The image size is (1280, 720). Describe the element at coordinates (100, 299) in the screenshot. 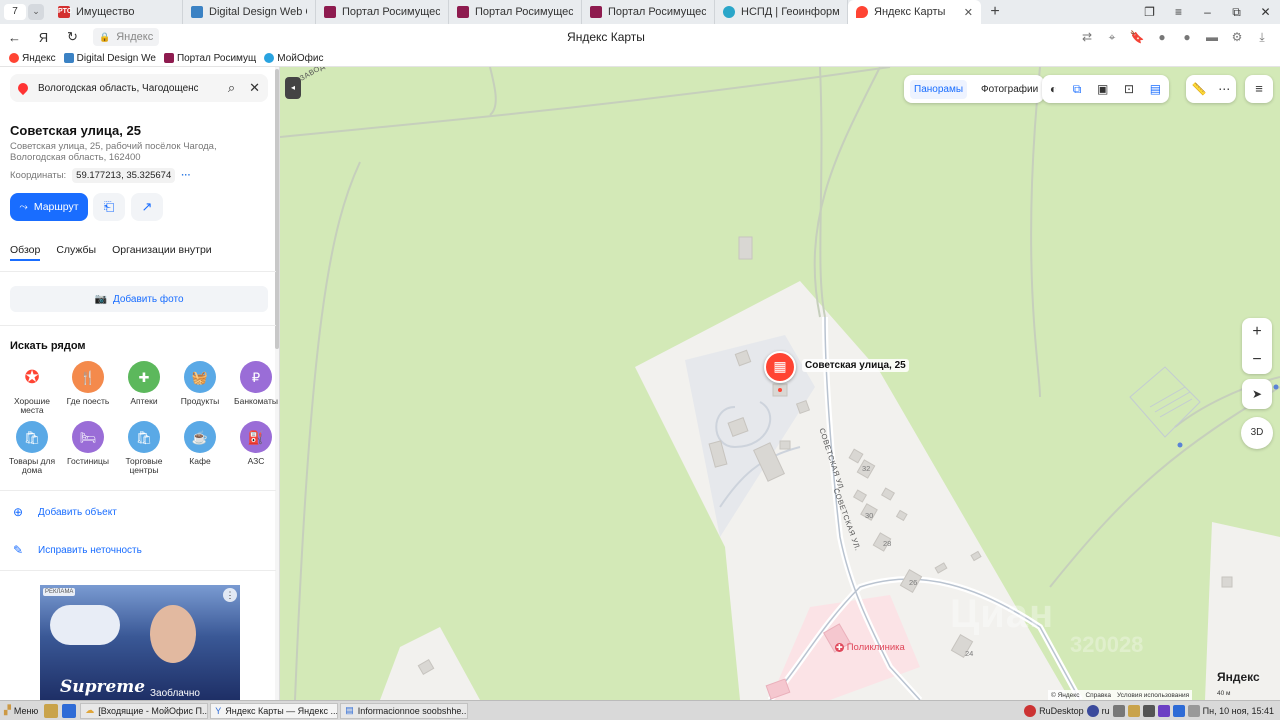

I see `camera-icon: 📷` at that location.